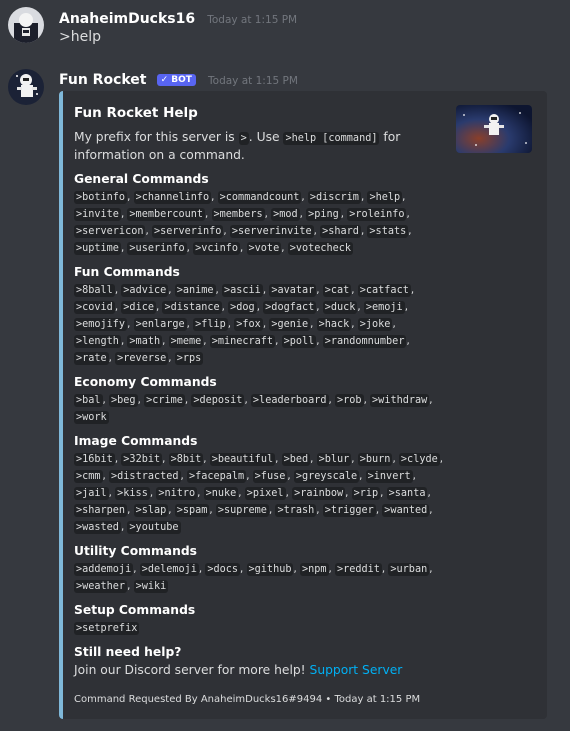 The image size is (570, 731). What do you see at coordinates (266, 137) in the screenshot?
I see `desc-text: . Use` at bounding box center [266, 137].